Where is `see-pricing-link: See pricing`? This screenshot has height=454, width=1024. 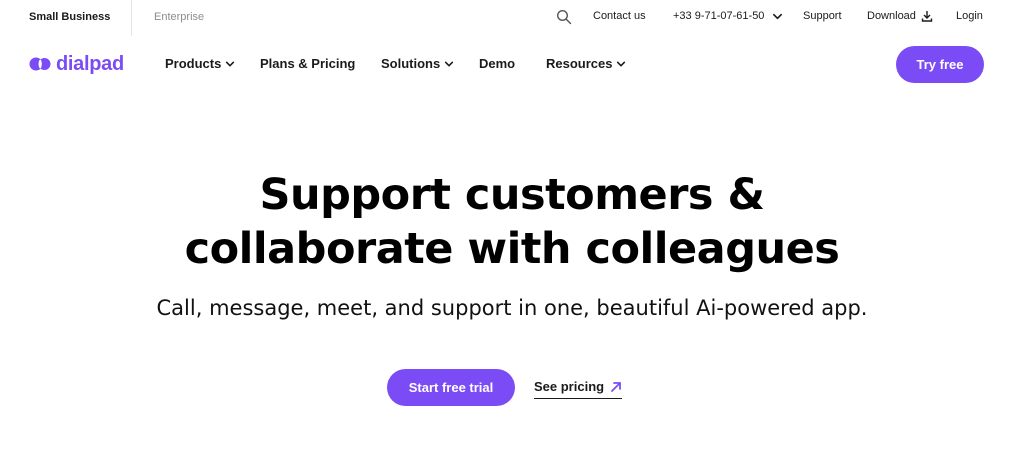 see-pricing-link: See pricing is located at coordinates (578, 388).